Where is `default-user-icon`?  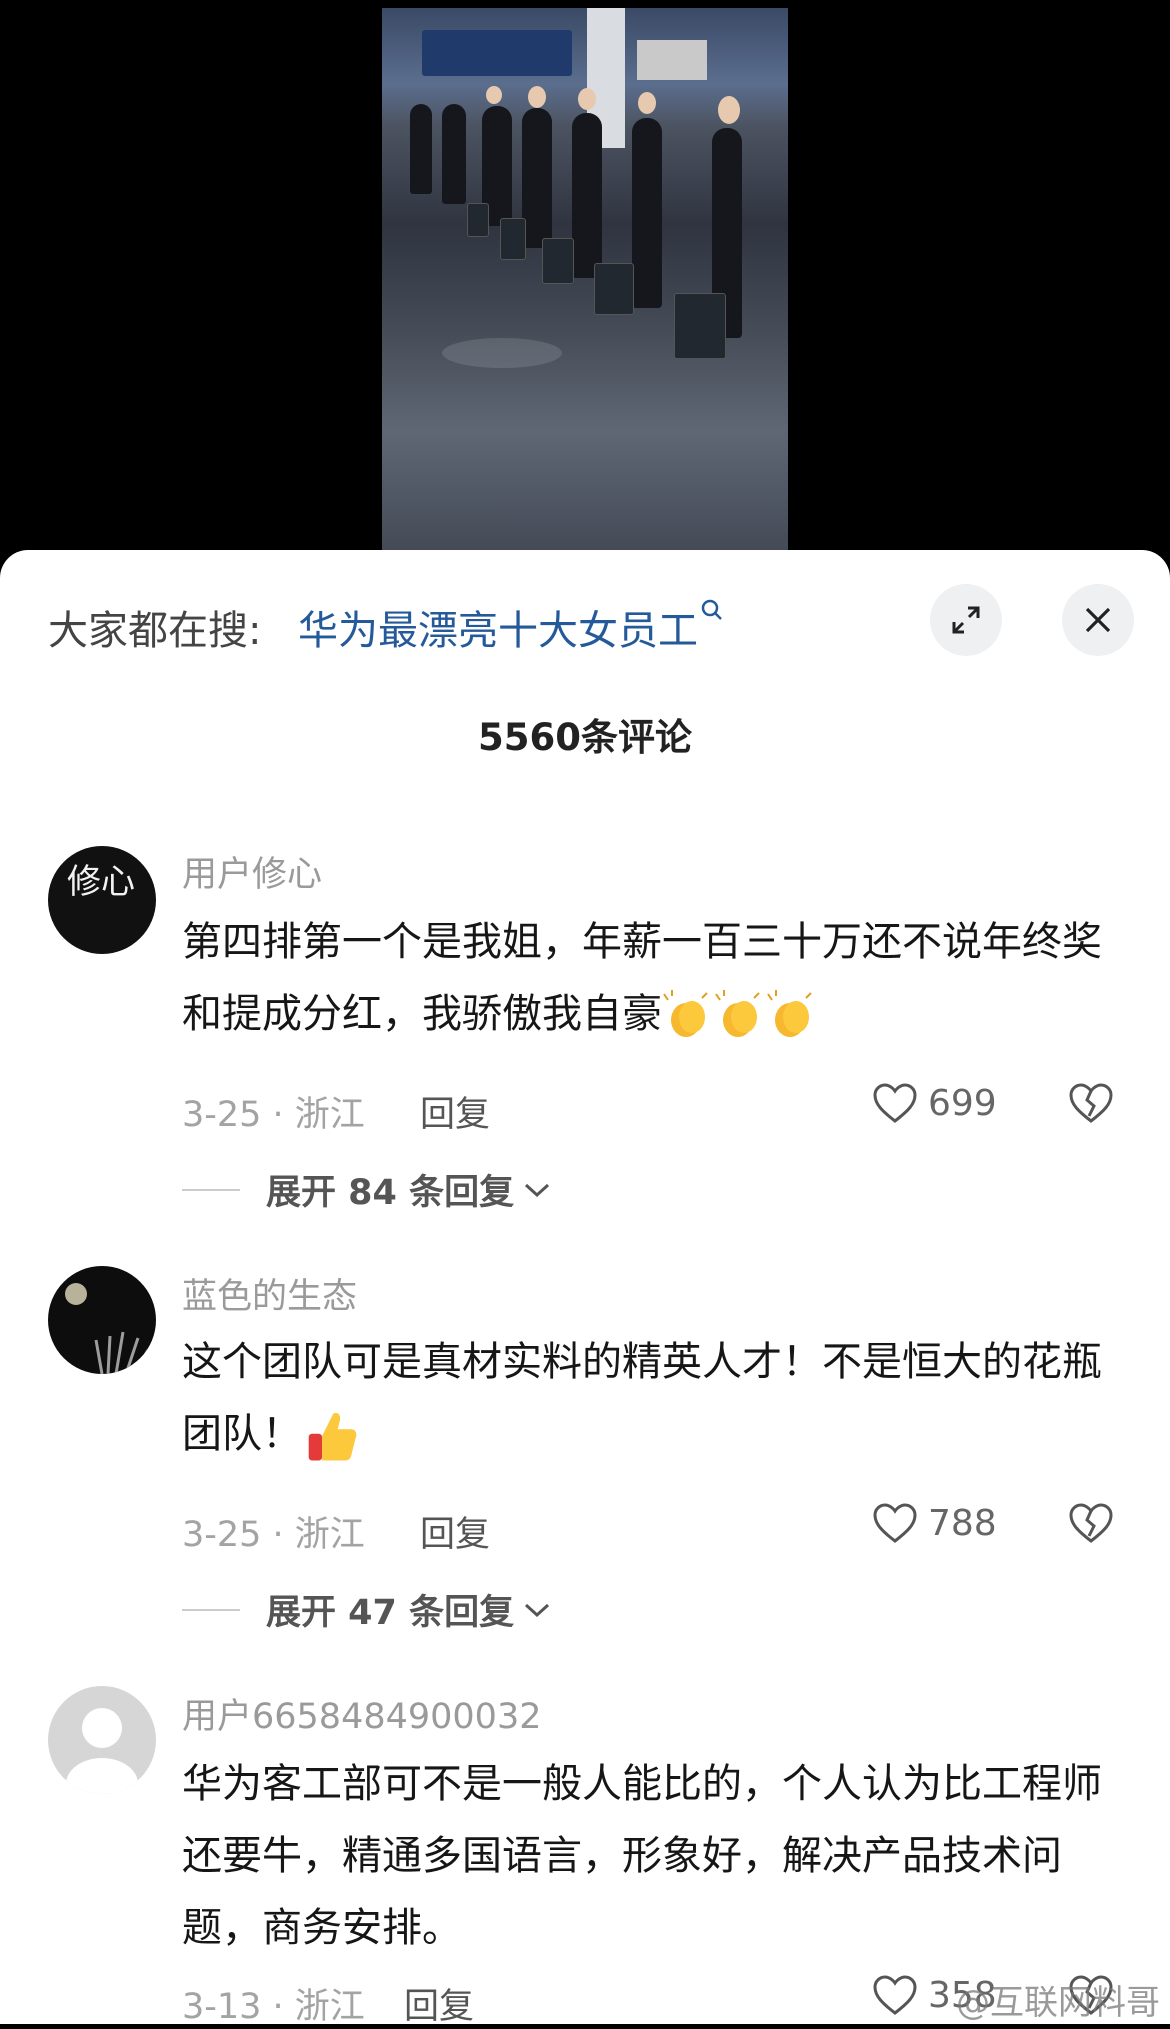
default-user-icon is located at coordinates (102, 1751).